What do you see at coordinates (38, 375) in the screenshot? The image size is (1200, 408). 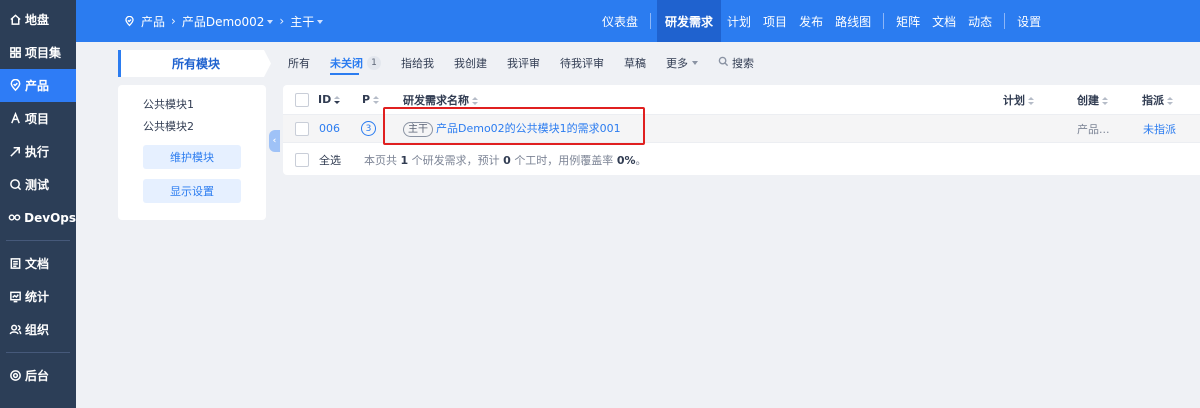 I see `nav-item-admin: 后台` at bounding box center [38, 375].